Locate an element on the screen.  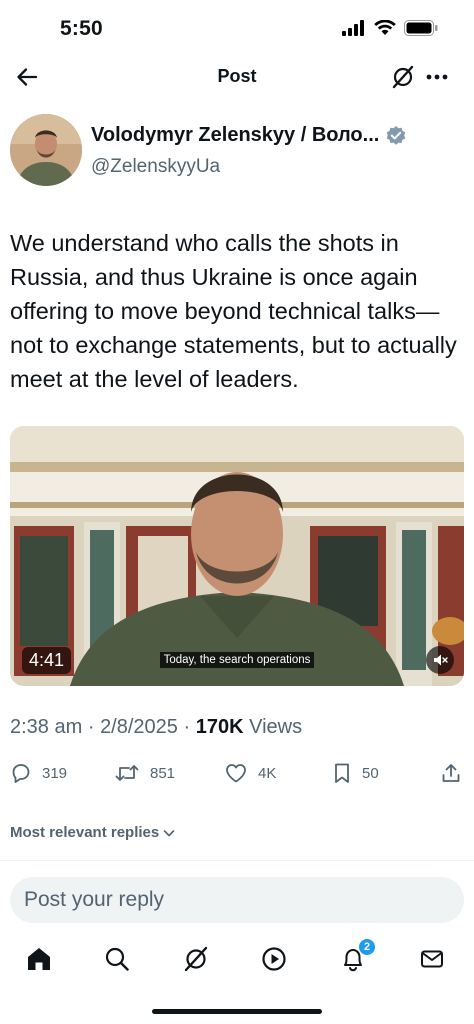
mute-button is located at coordinates (440, 660).